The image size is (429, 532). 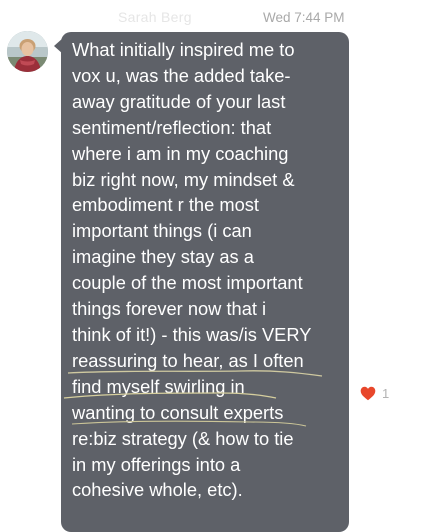 I want to click on message-line: vox u, was the added take-, so click(x=181, y=75).